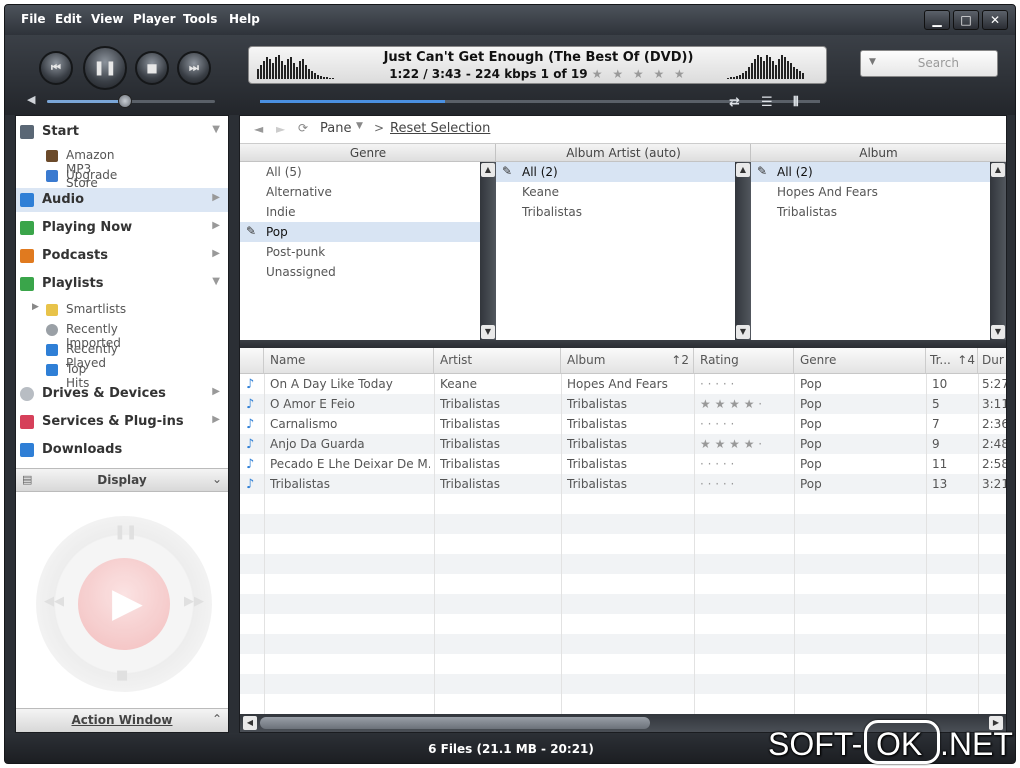 The width and height of the screenshot is (1020, 768). I want to click on menu-tools: Tools, so click(200, 19).